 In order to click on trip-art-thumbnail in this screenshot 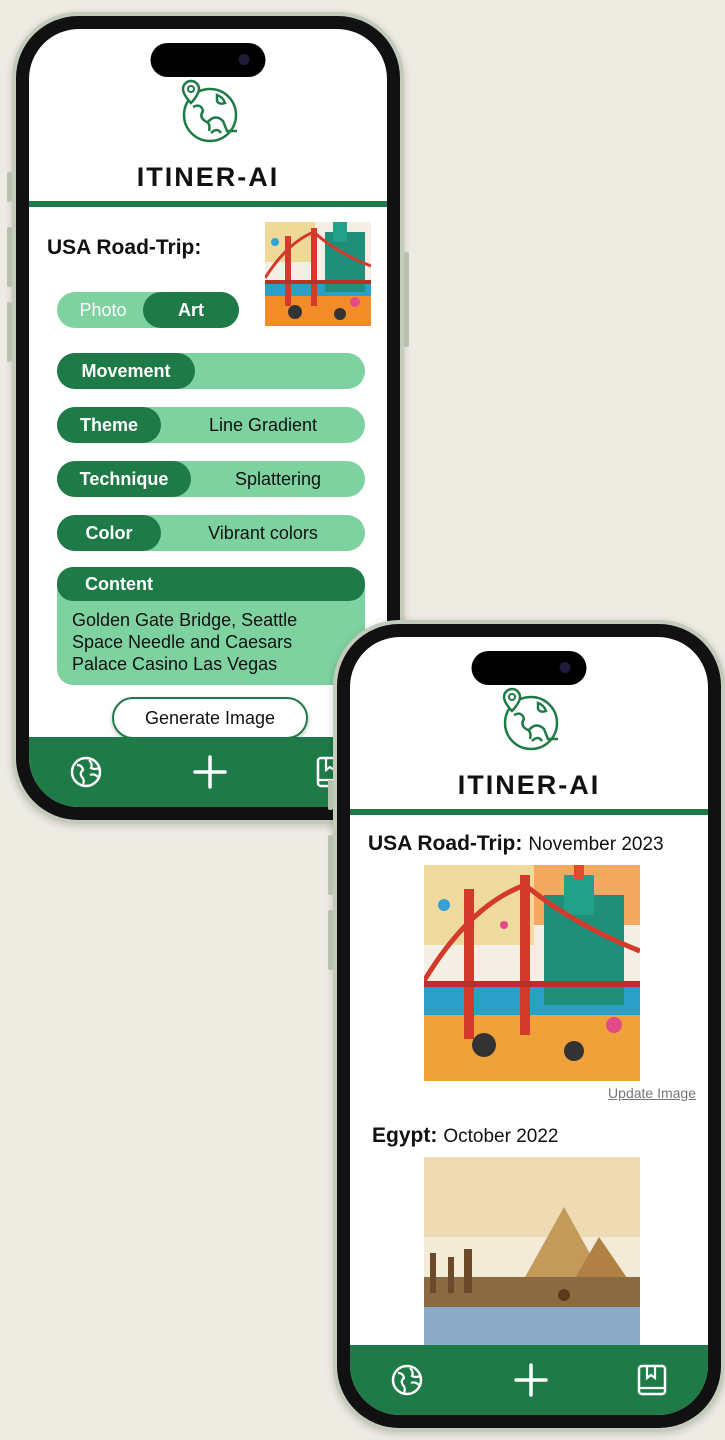, I will do `click(318, 274)`.